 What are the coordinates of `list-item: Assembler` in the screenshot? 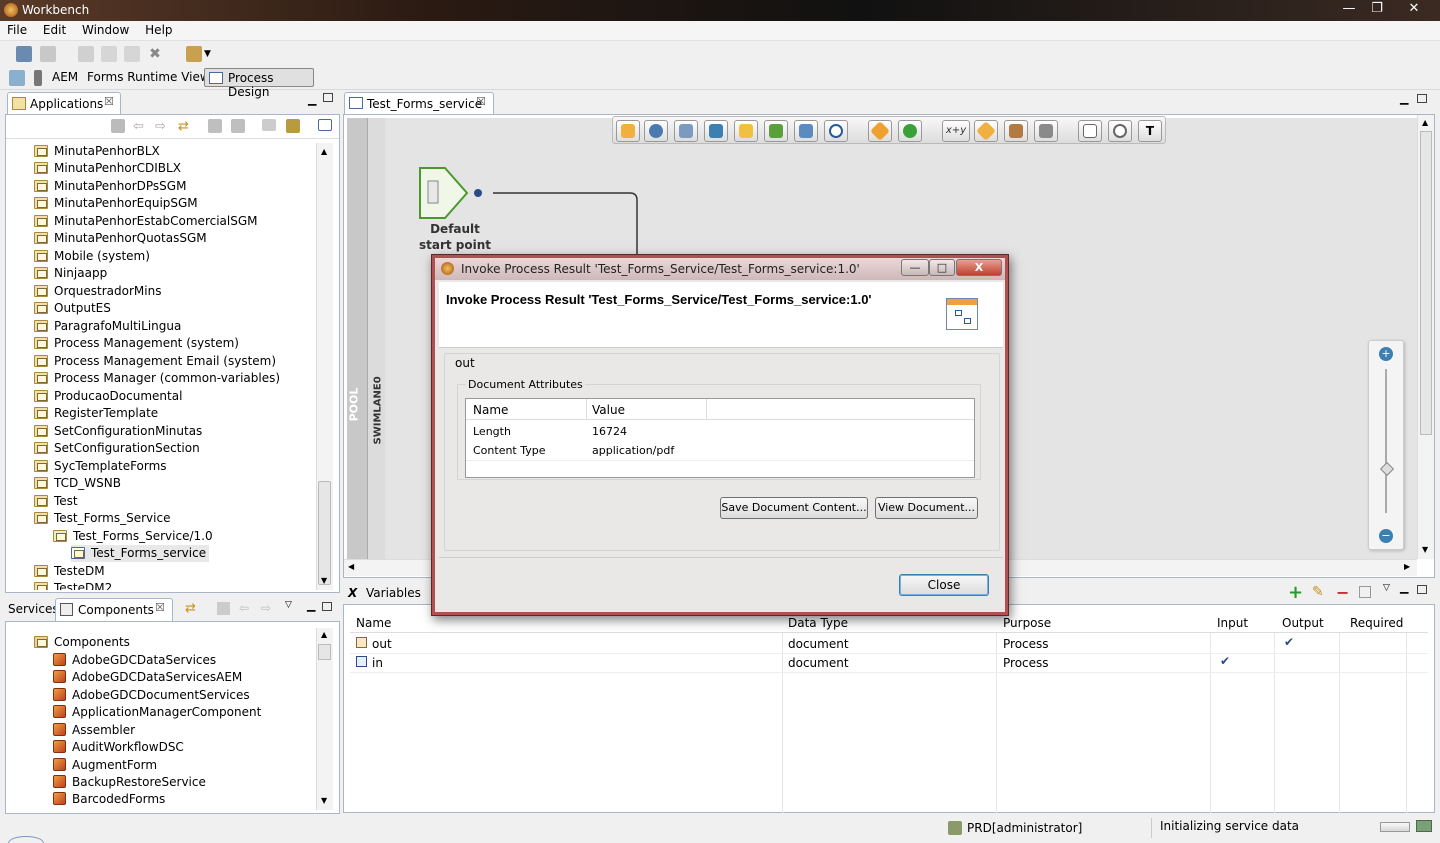 It's located at (94, 730).